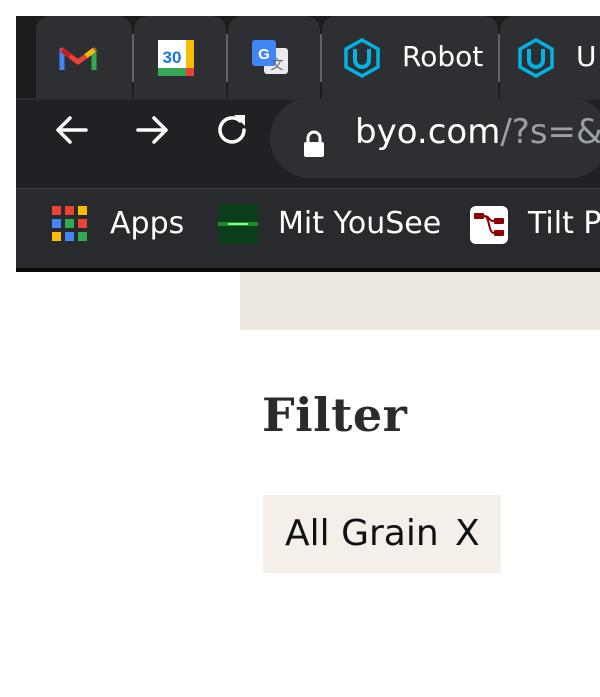  Describe the element at coordinates (232, 130) in the screenshot. I see `reload-icon` at that location.